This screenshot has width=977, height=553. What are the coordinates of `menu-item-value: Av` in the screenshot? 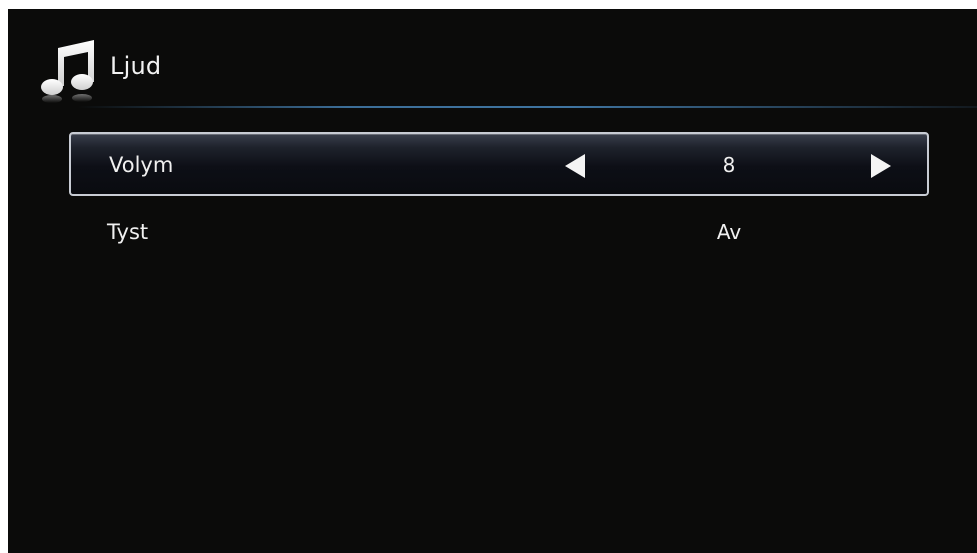 It's located at (729, 232).